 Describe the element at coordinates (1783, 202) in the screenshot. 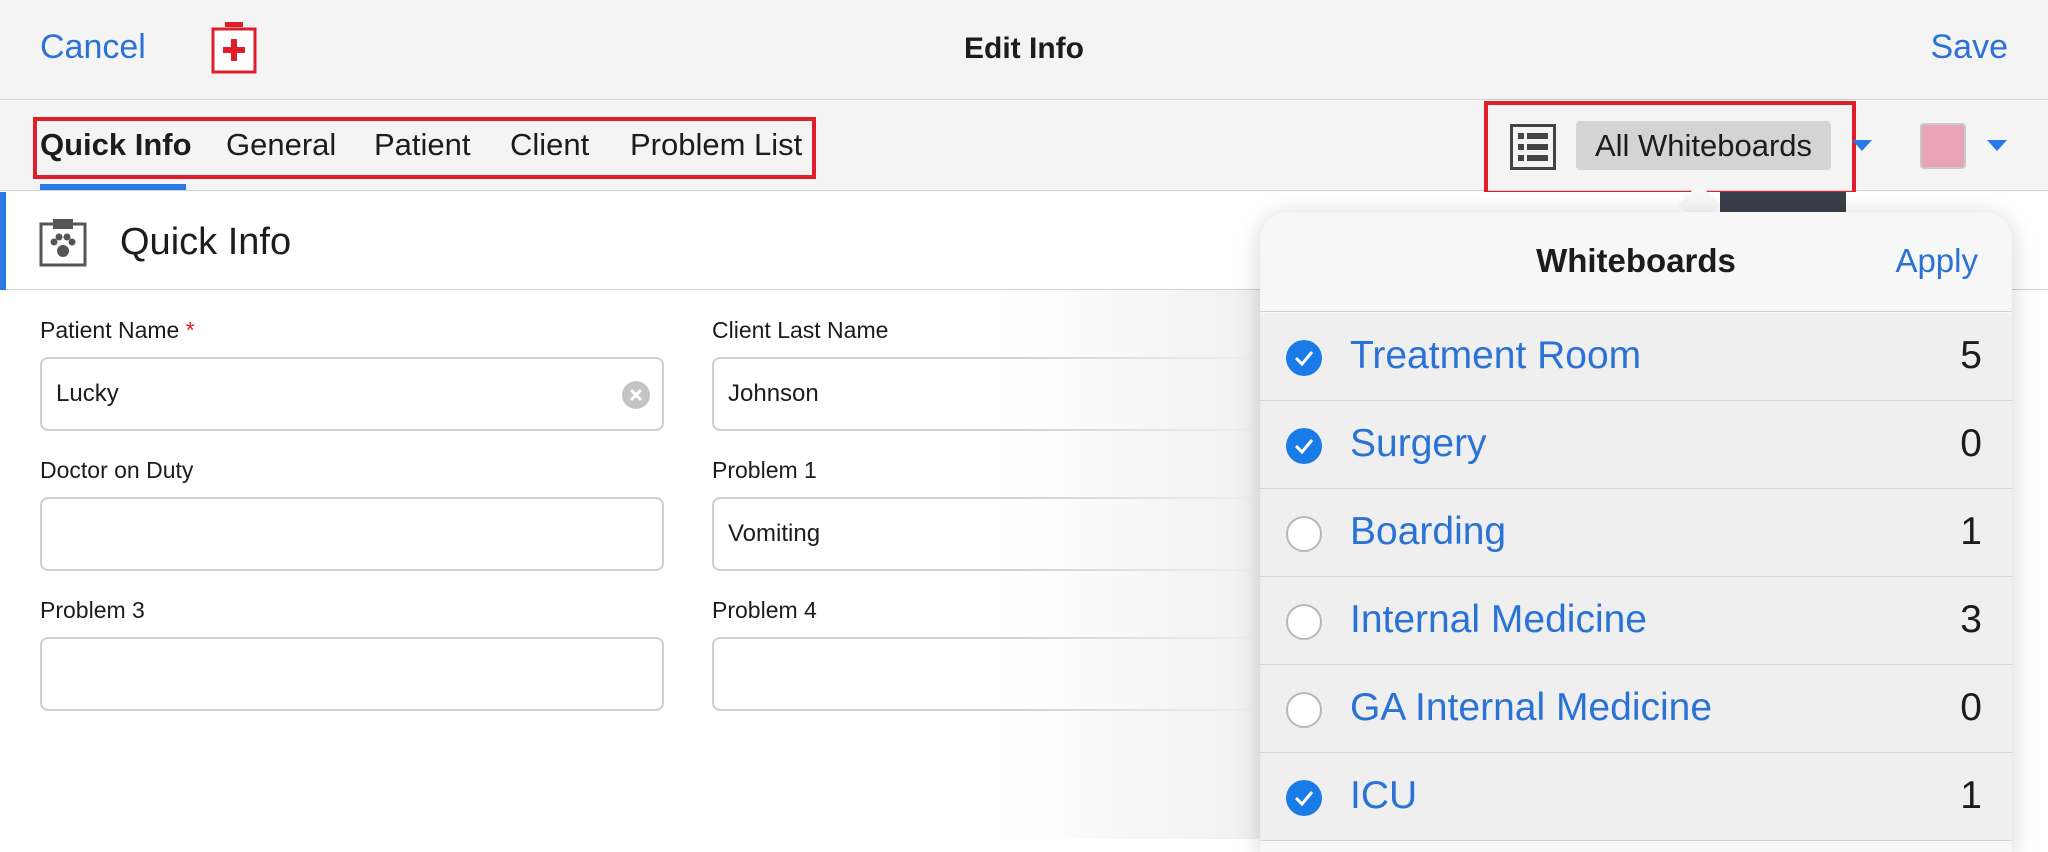

I see `background-thumbnail` at that location.